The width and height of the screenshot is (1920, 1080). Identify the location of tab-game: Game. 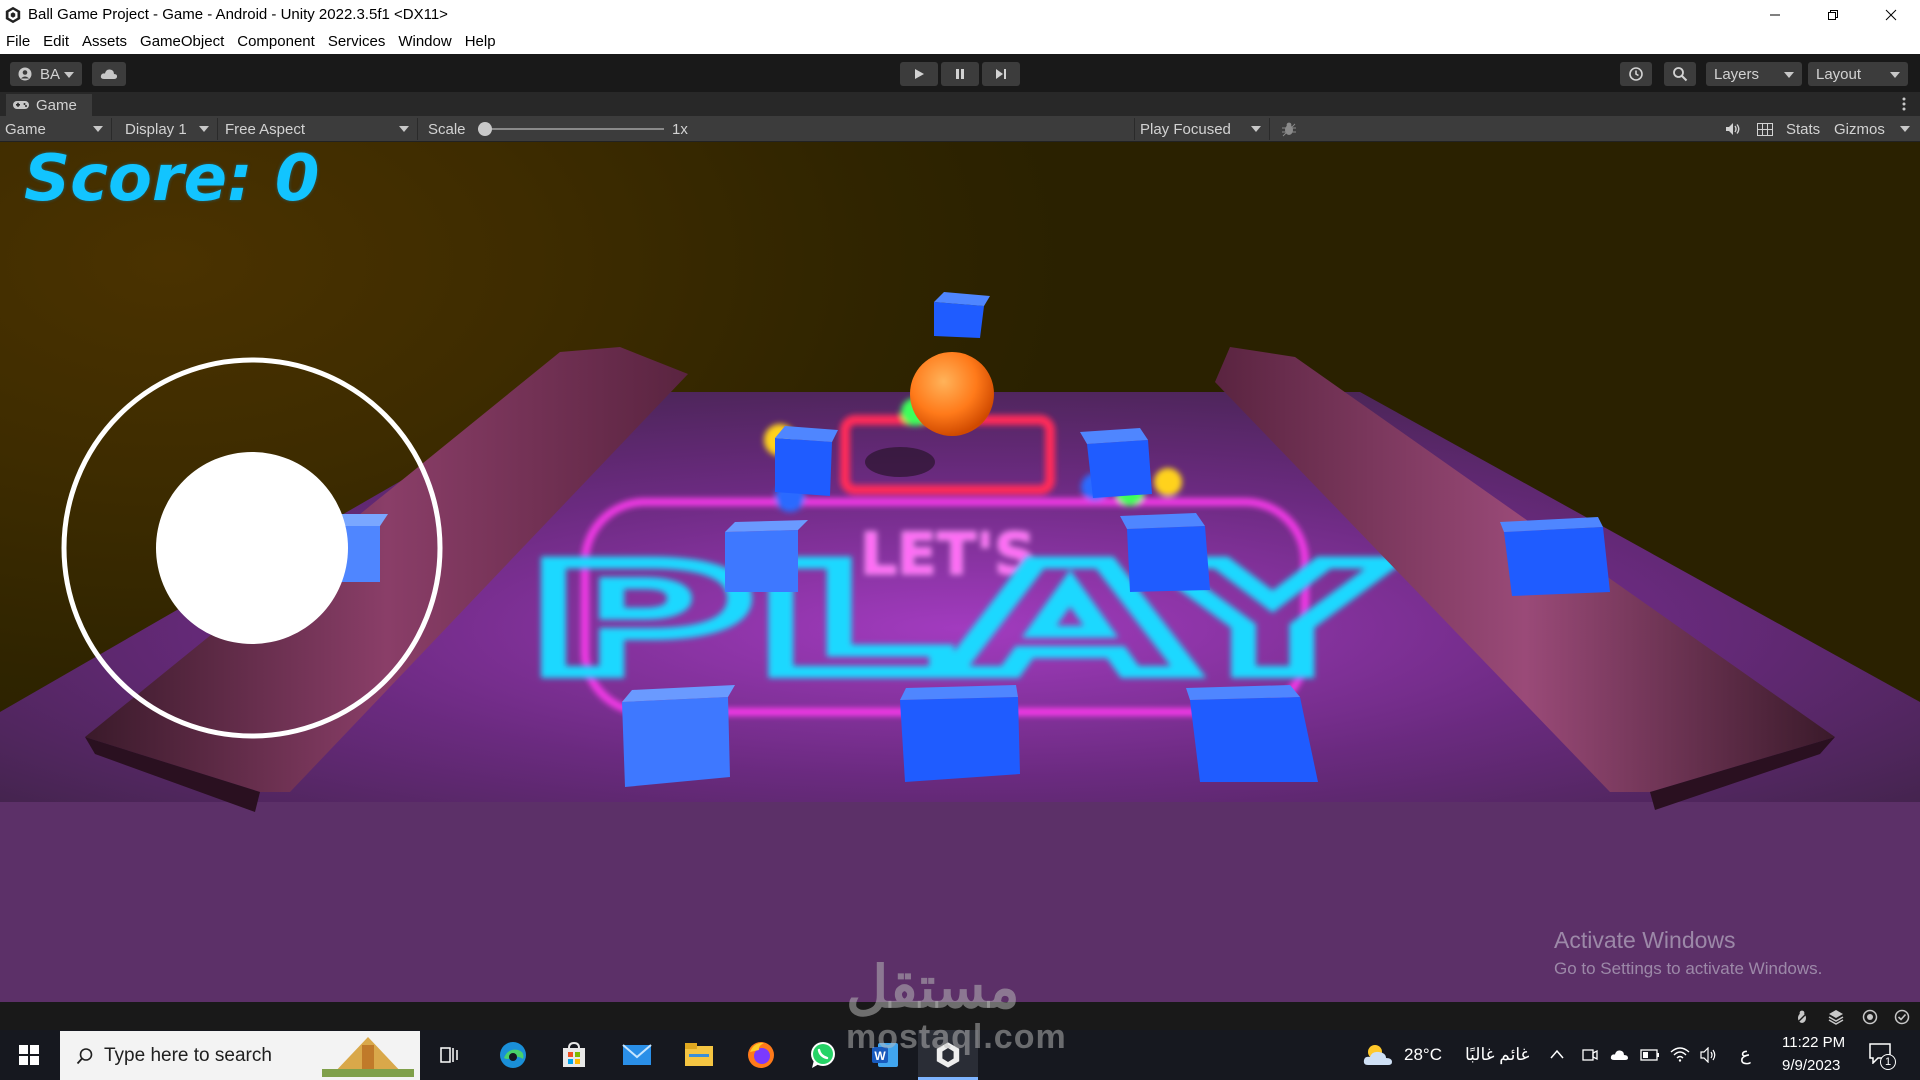
(49, 105).